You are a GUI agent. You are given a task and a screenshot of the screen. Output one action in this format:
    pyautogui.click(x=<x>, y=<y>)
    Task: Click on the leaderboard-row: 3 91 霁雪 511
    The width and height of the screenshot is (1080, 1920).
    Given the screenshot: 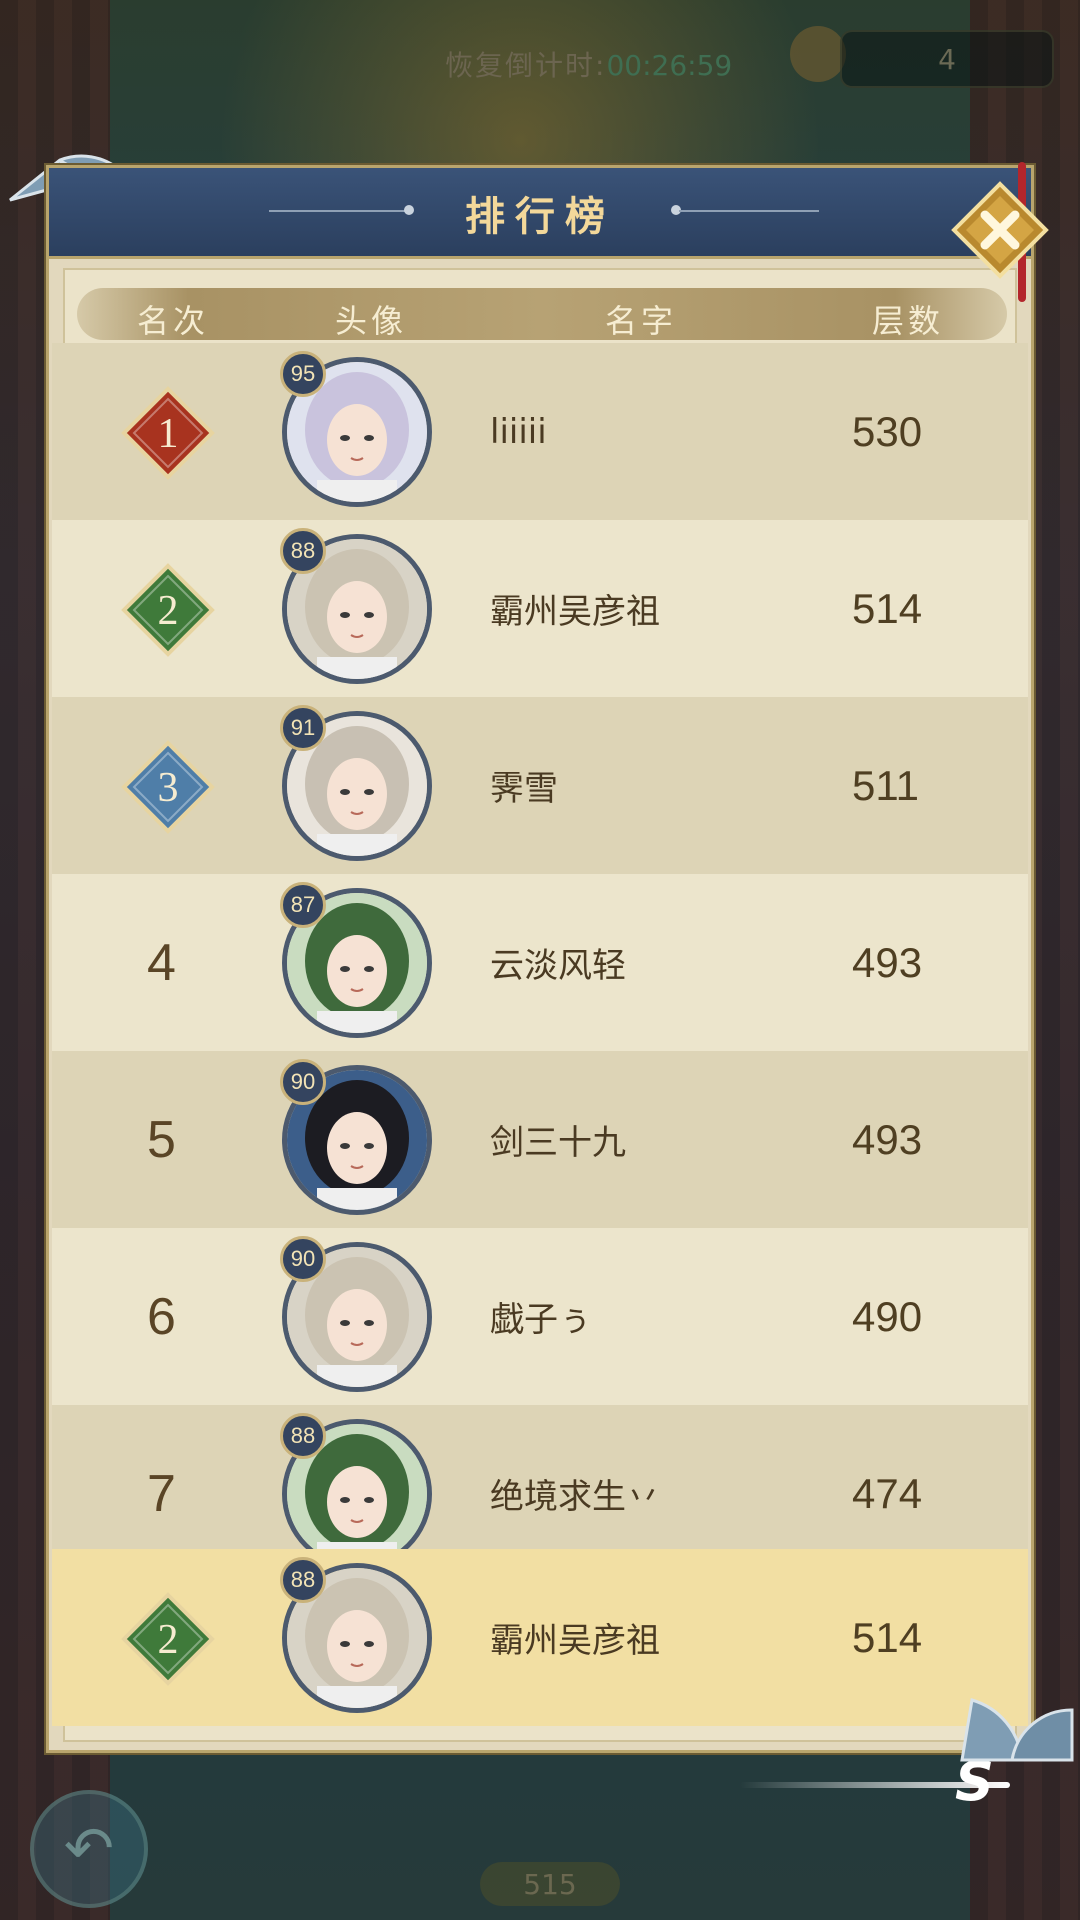 What is the action you would take?
    pyautogui.click(x=540, y=785)
    